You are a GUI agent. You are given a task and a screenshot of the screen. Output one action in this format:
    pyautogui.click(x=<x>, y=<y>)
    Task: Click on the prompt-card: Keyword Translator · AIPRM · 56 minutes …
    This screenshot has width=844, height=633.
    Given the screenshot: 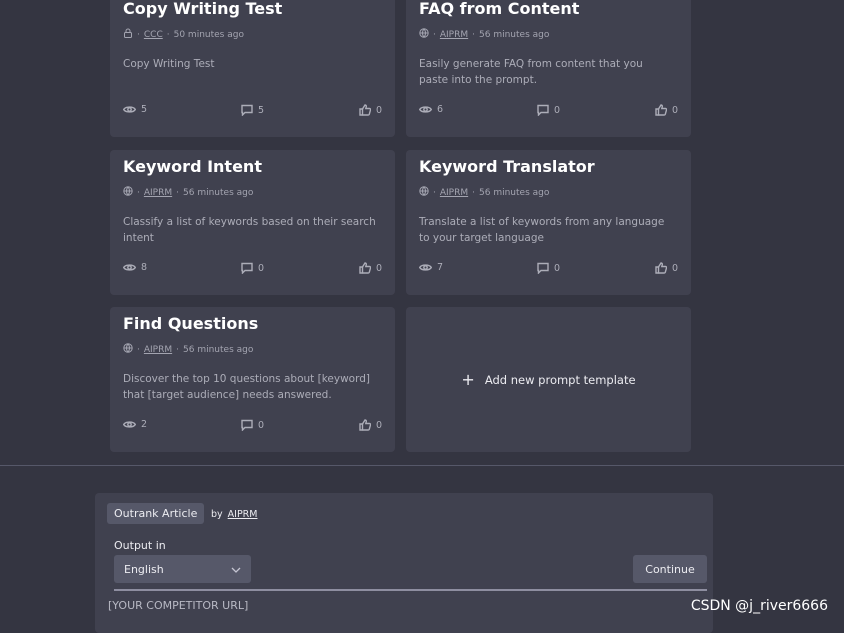 What is the action you would take?
    pyautogui.click(x=548, y=222)
    